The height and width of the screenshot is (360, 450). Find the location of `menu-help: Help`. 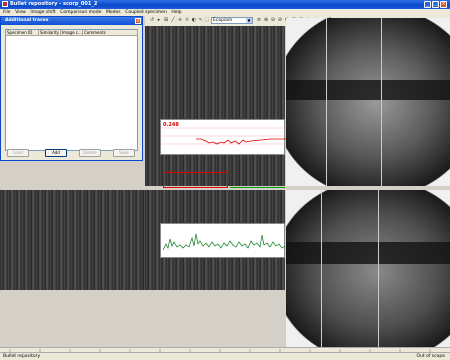

menu-help: Help is located at coordinates (176, 12).